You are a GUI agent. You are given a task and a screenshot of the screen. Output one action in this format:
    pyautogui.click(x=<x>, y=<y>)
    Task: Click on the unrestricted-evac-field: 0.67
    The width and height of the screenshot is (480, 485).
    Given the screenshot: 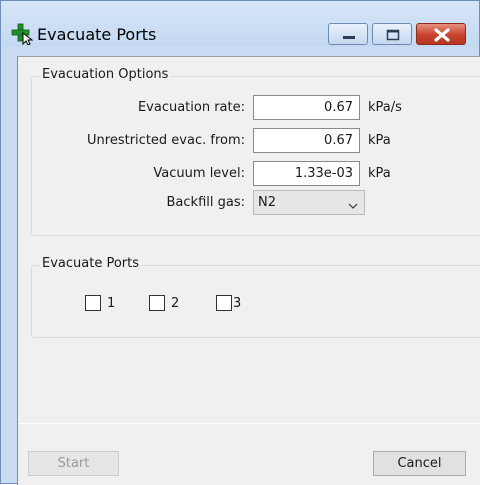 What is the action you would take?
    pyautogui.click(x=306, y=140)
    